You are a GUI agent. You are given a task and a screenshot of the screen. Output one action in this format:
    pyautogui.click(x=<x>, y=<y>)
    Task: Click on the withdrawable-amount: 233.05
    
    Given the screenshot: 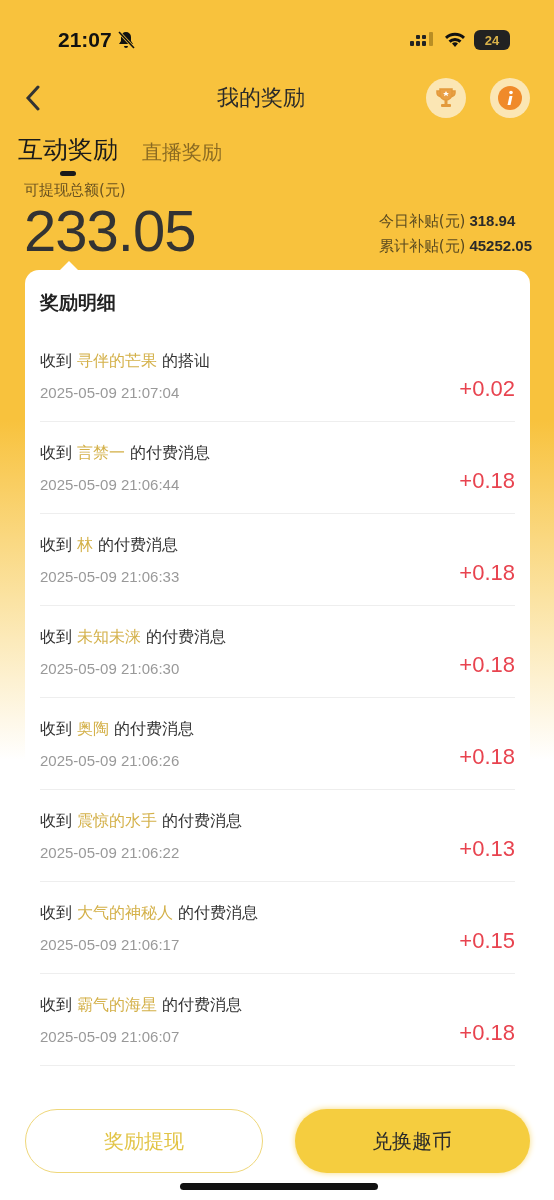 What is the action you would take?
    pyautogui.click(x=110, y=231)
    